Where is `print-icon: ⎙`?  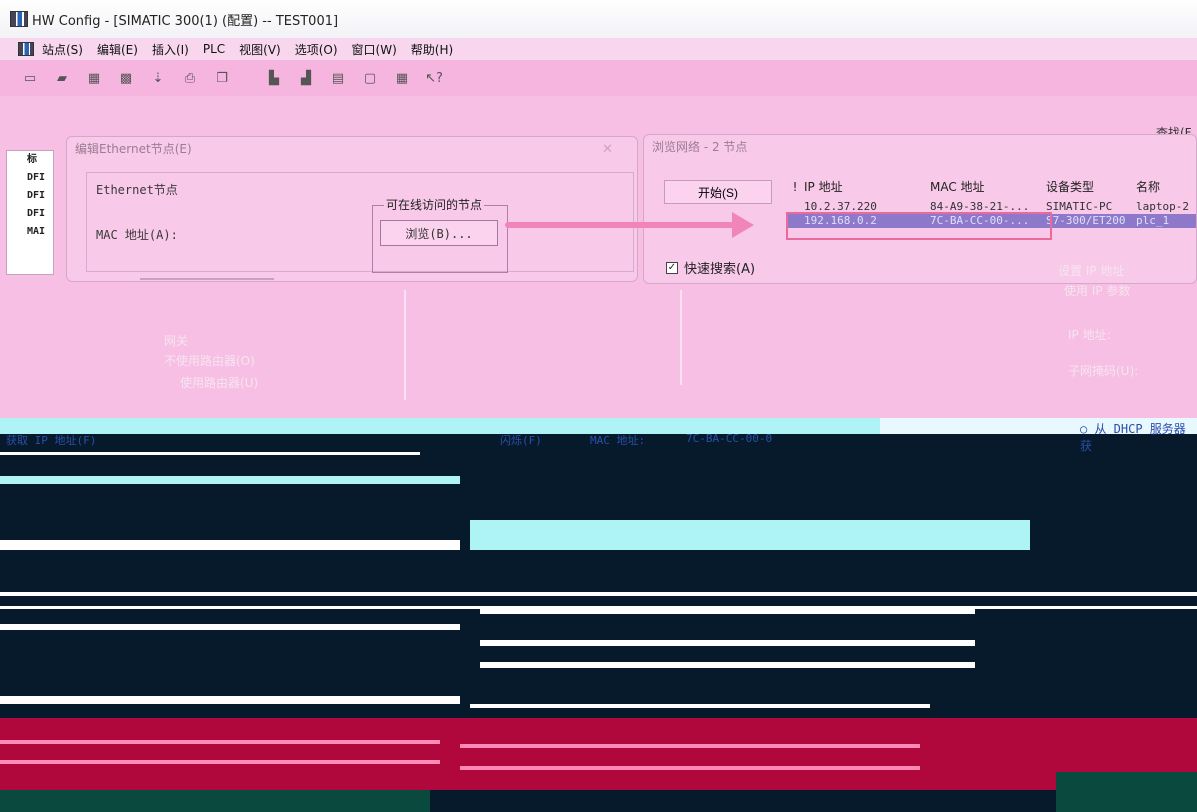 print-icon: ⎙ is located at coordinates (190, 78).